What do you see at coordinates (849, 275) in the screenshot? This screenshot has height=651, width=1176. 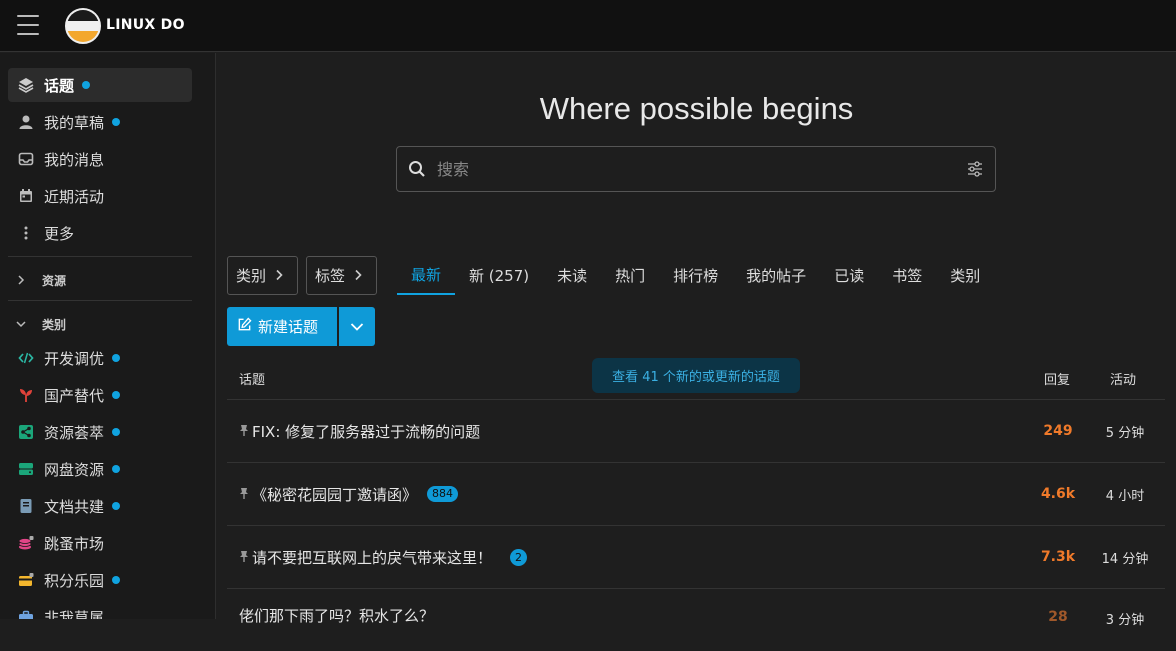 I see `tab-read: 已读` at bounding box center [849, 275].